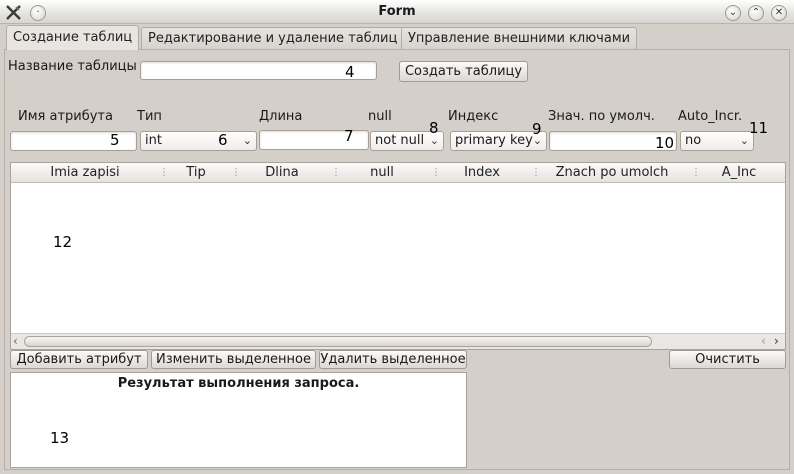 The height and width of the screenshot is (474, 794). What do you see at coordinates (273, 38) in the screenshot?
I see `tab-edit-delete-tables: Редактирование и удаление таблиц` at bounding box center [273, 38].